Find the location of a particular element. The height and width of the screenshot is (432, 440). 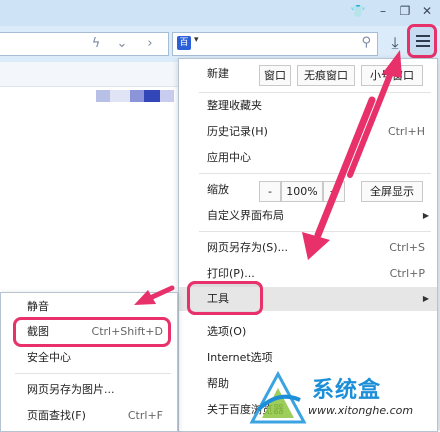

submenu-item-mute: 静音 is located at coordinates (38, 307).